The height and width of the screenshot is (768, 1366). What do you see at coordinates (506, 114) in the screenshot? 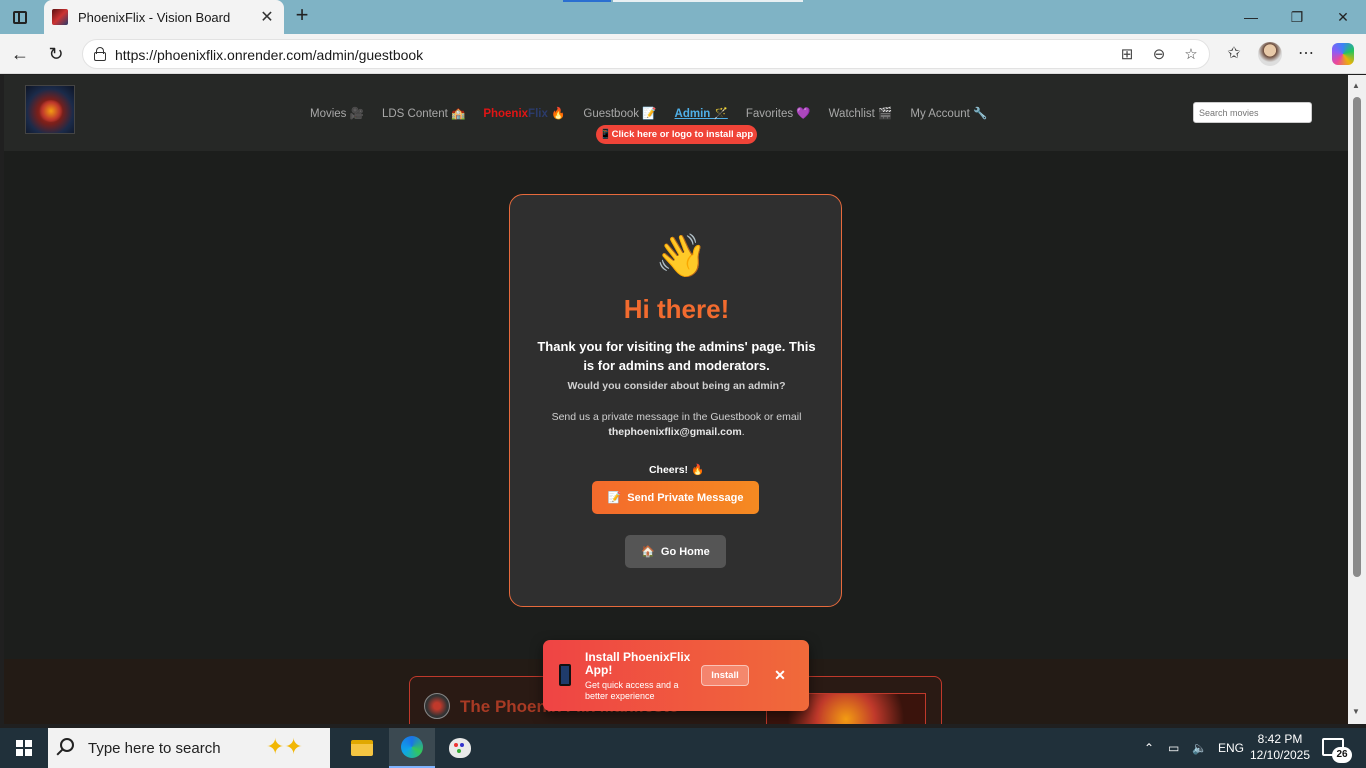
I see `nav-phoenix-label: Phoenix` at bounding box center [506, 114].